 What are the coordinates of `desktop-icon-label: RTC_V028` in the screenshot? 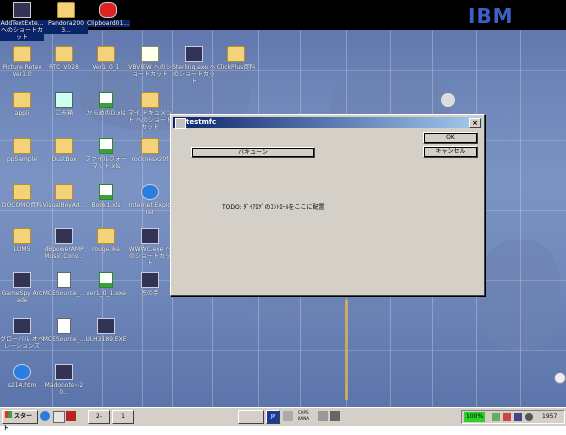 It's located at (64, 67).